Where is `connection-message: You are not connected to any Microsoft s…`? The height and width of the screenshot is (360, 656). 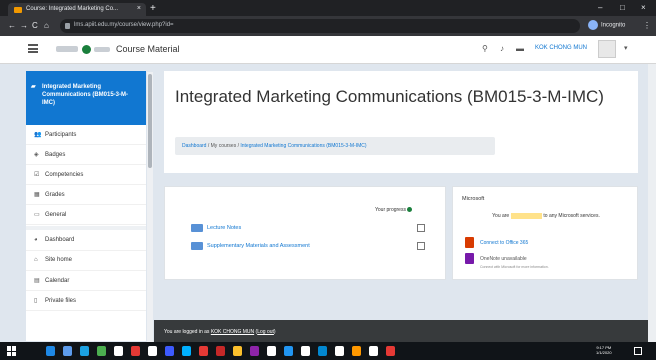 connection-message: You are not connected to any Microsoft s… is located at coordinates (546, 216).